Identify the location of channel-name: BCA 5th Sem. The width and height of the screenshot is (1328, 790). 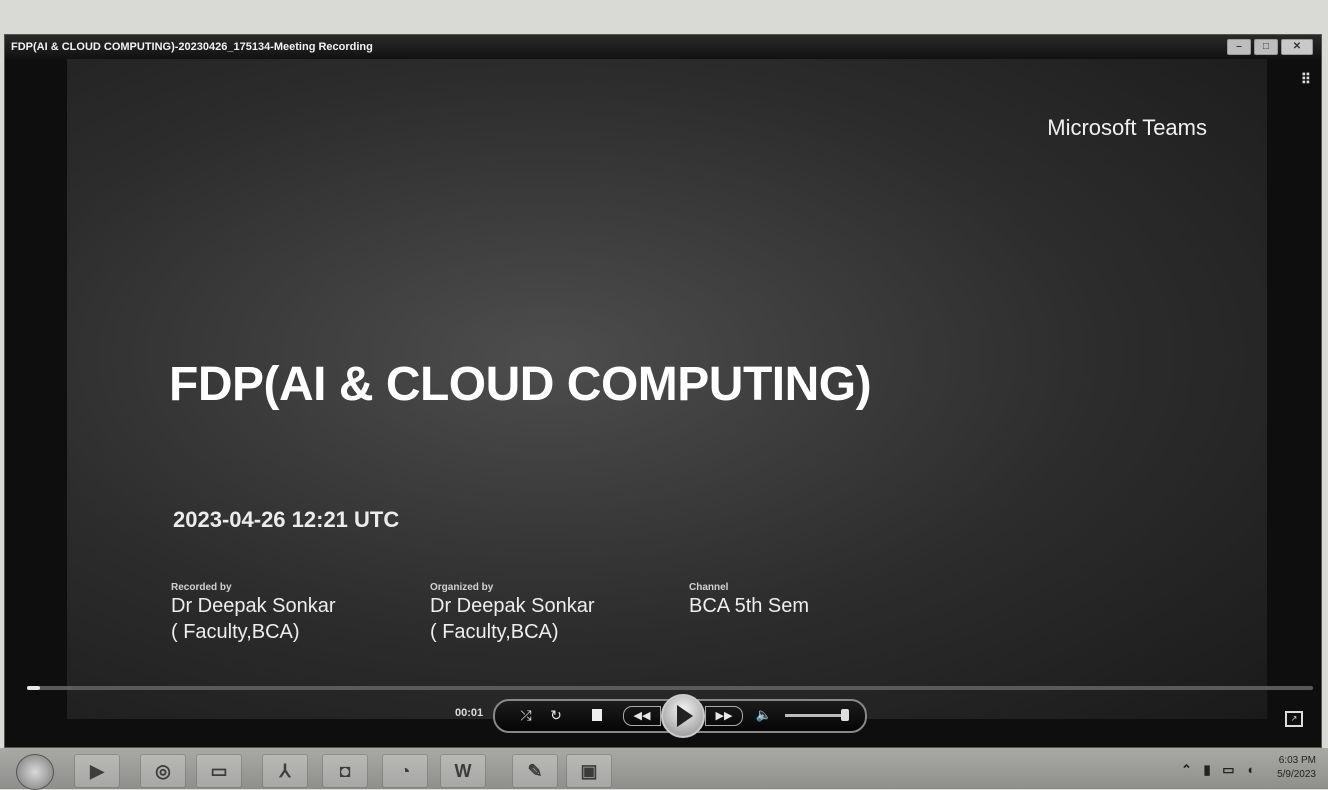
(749, 606).